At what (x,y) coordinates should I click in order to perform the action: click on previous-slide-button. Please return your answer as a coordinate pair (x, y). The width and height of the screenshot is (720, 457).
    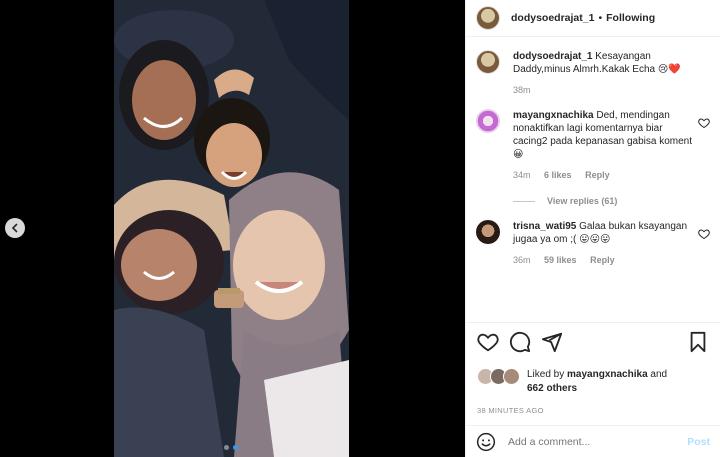
    Looking at the image, I should click on (15, 228).